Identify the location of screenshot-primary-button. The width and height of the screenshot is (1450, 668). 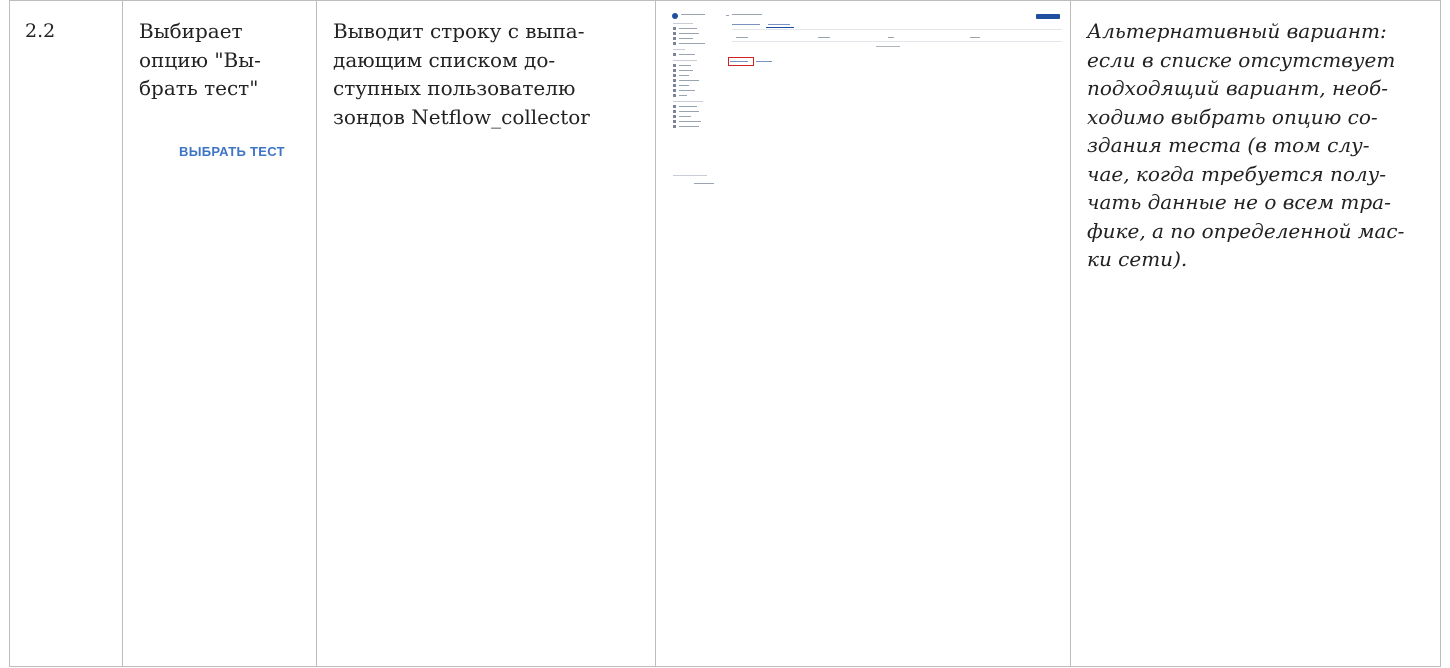
(1048, 16).